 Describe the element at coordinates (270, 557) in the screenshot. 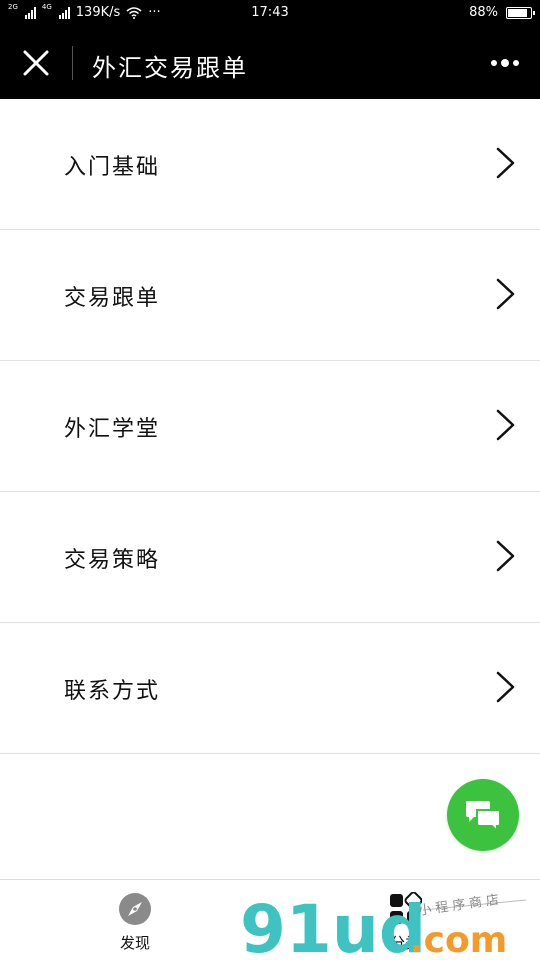

I see `menu-item-strategy: 交易策略` at that location.